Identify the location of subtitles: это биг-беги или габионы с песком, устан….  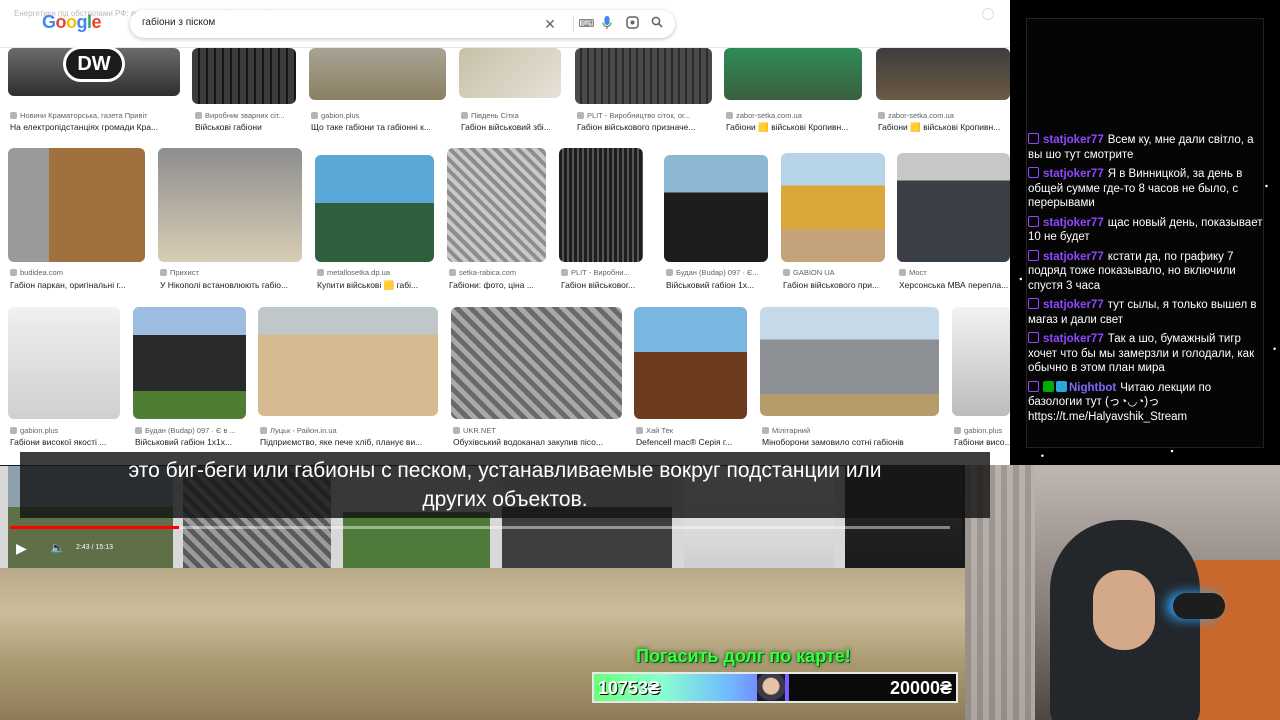
(505, 485).